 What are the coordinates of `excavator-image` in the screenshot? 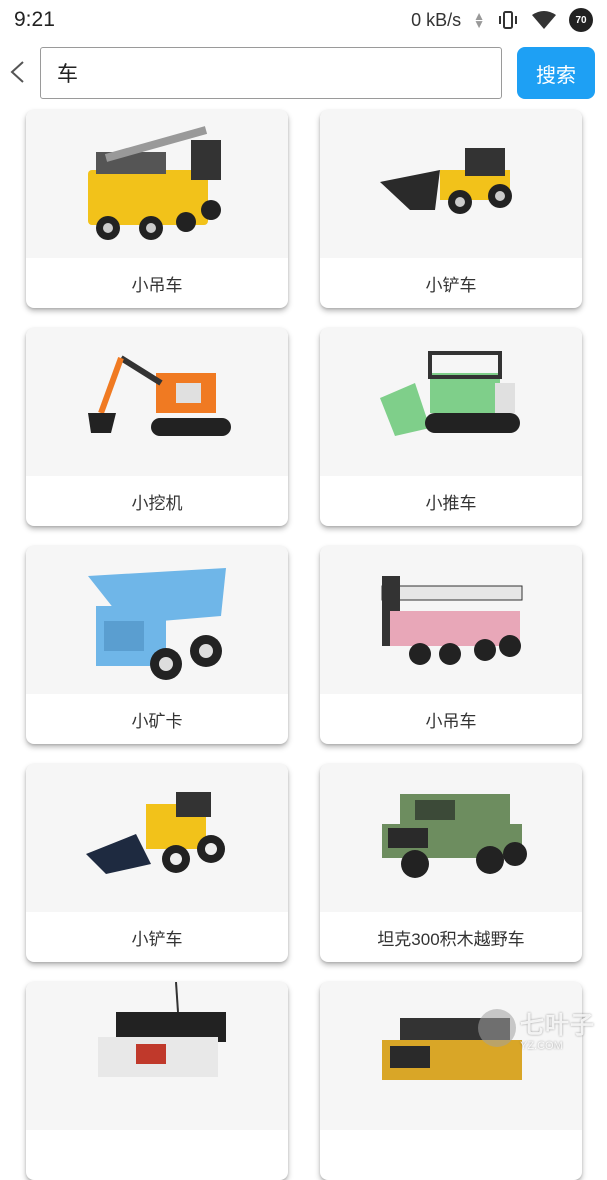 It's located at (157, 402).